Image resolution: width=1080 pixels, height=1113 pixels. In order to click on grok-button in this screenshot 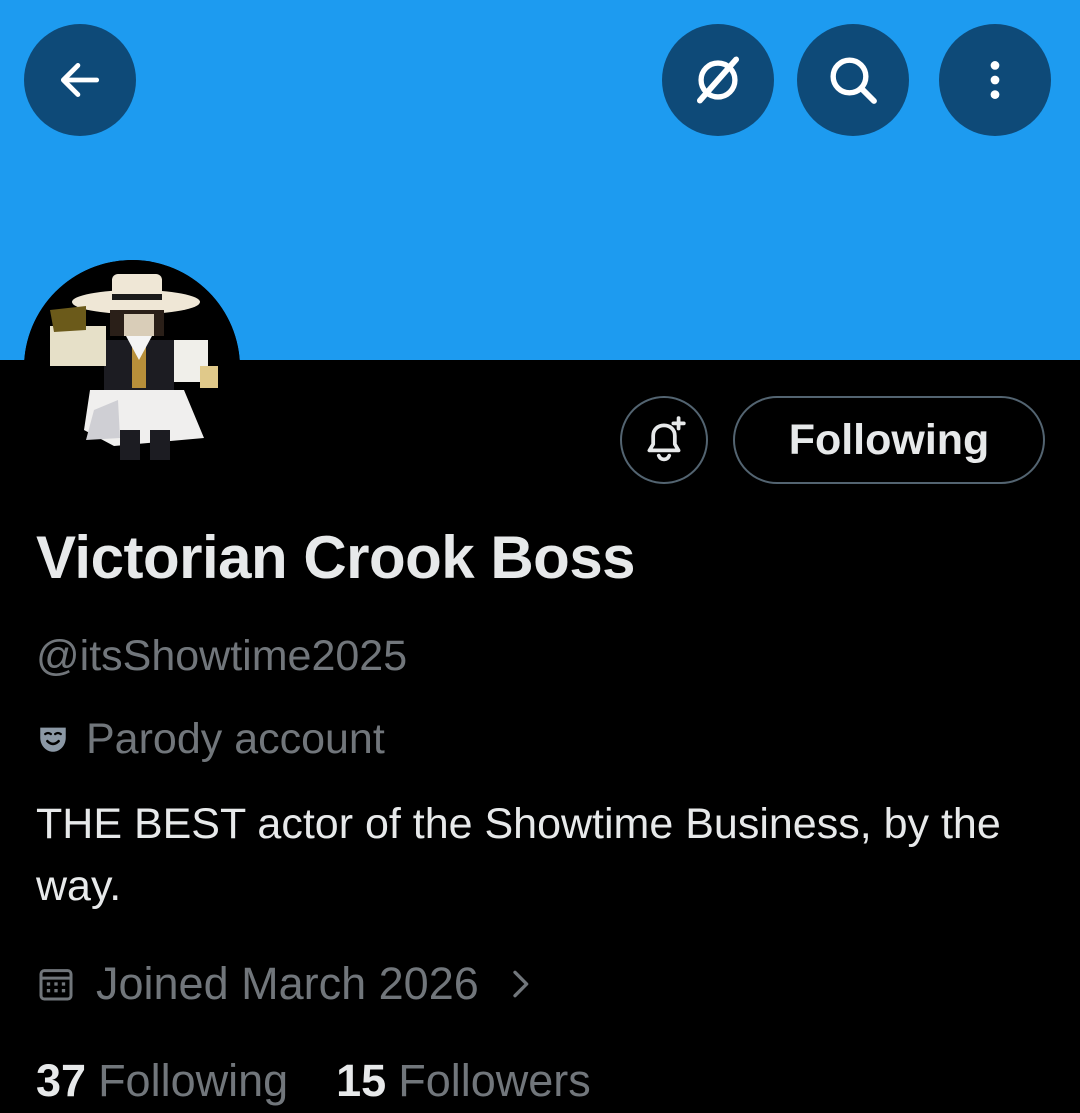, I will do `click(718, 80)`.